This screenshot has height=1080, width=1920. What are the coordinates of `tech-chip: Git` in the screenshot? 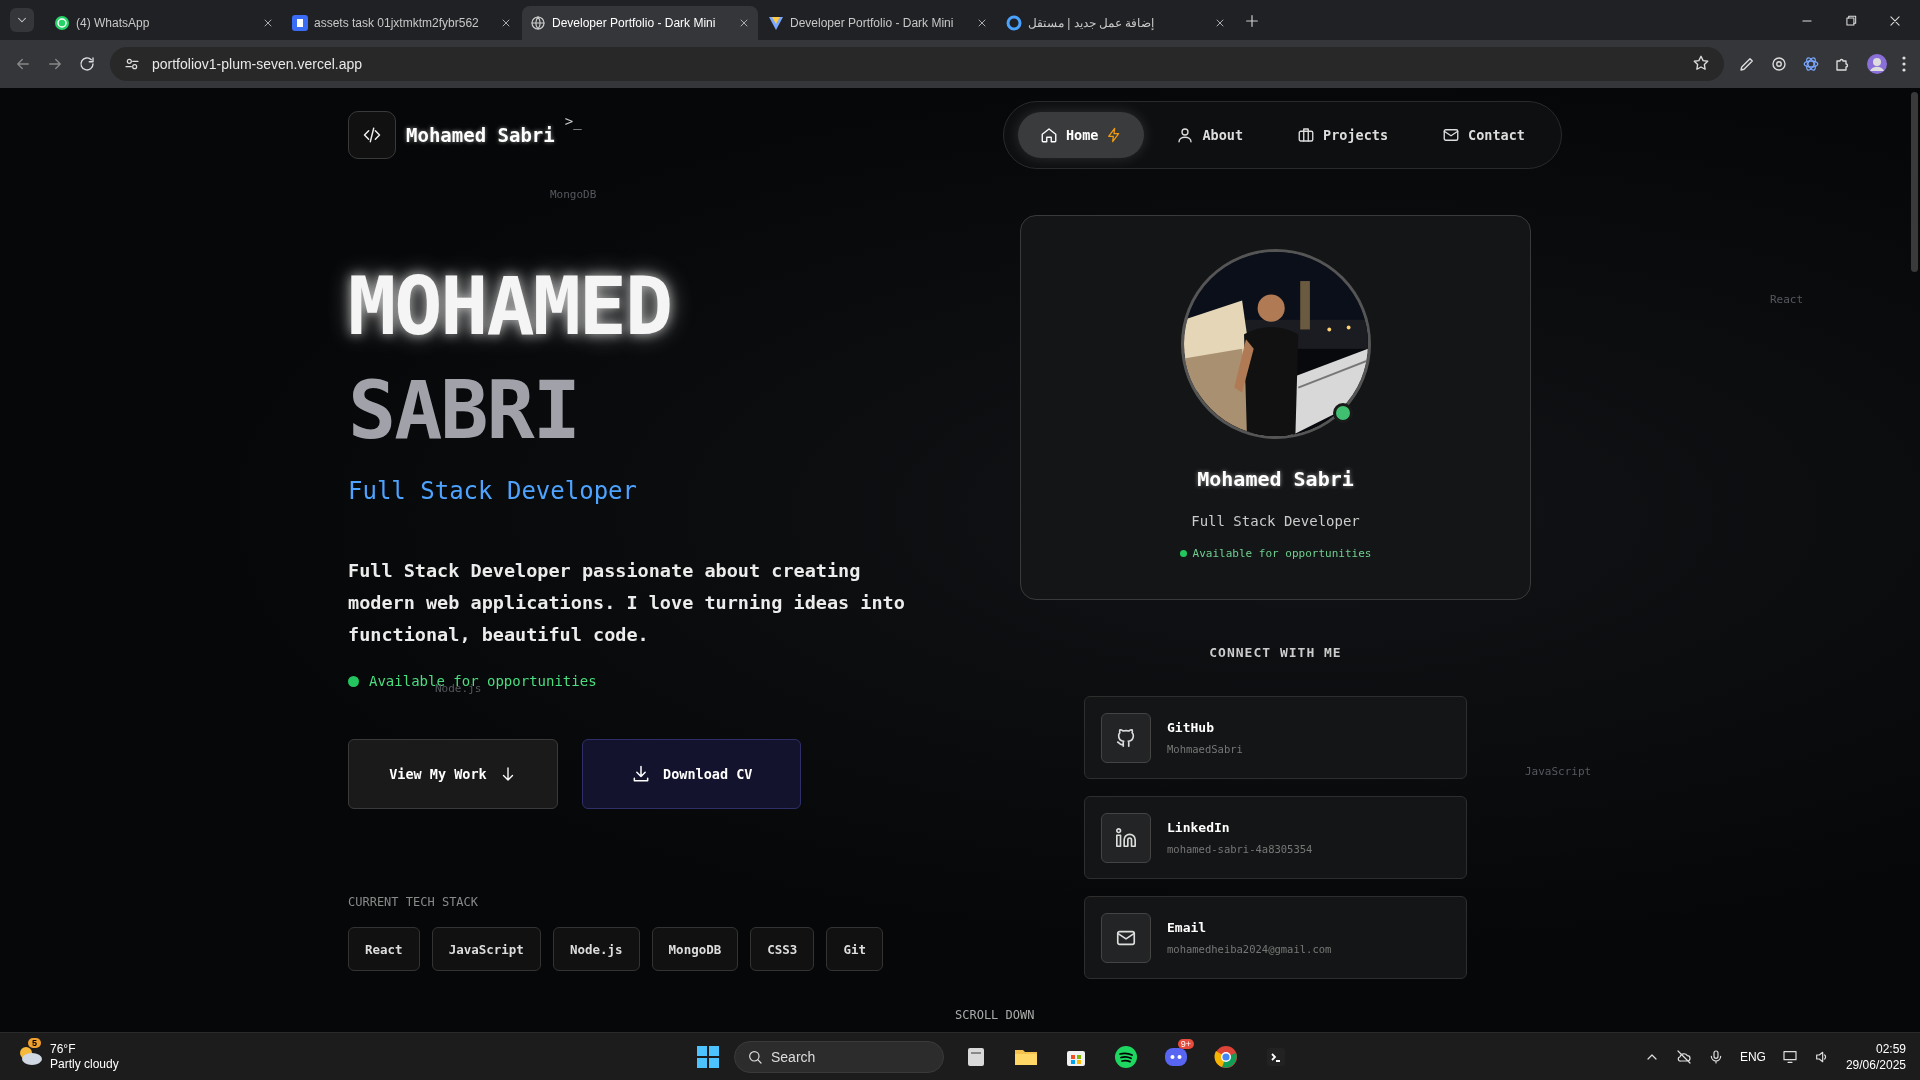 It's located at (854, 949).